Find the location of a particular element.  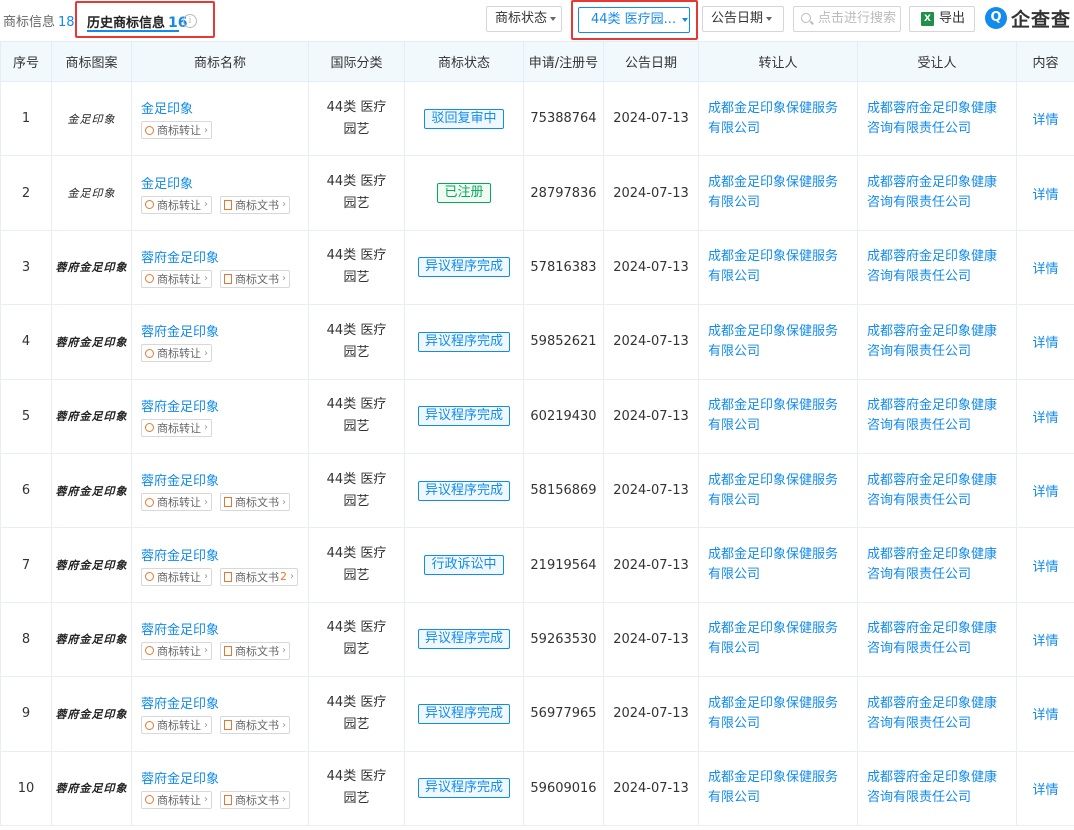

row-number: 8 is located at coordinates (26, 639).